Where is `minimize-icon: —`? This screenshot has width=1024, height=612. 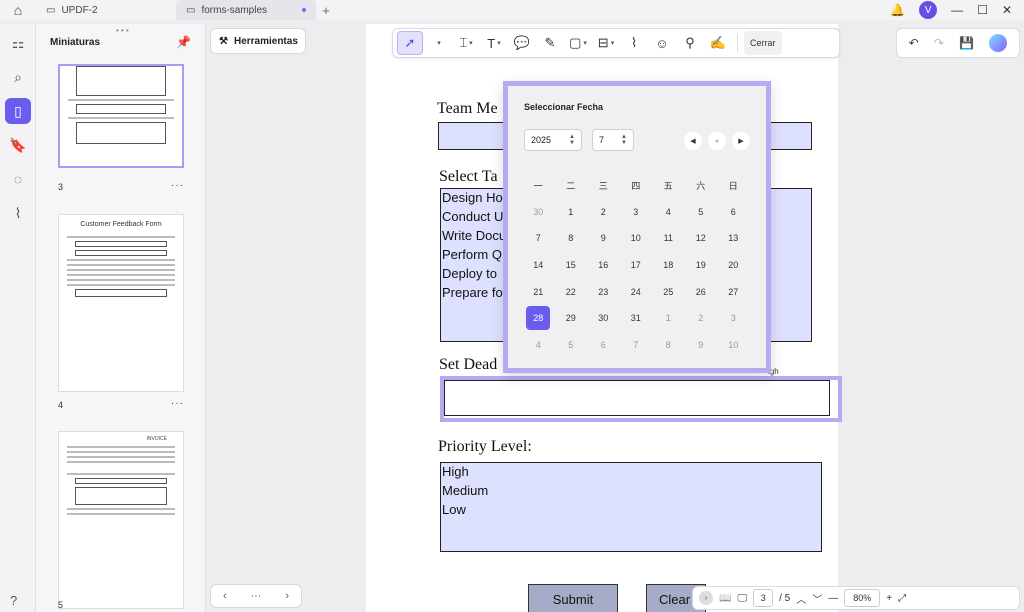
minimize-icon: — is located at coordinates (957, 10).